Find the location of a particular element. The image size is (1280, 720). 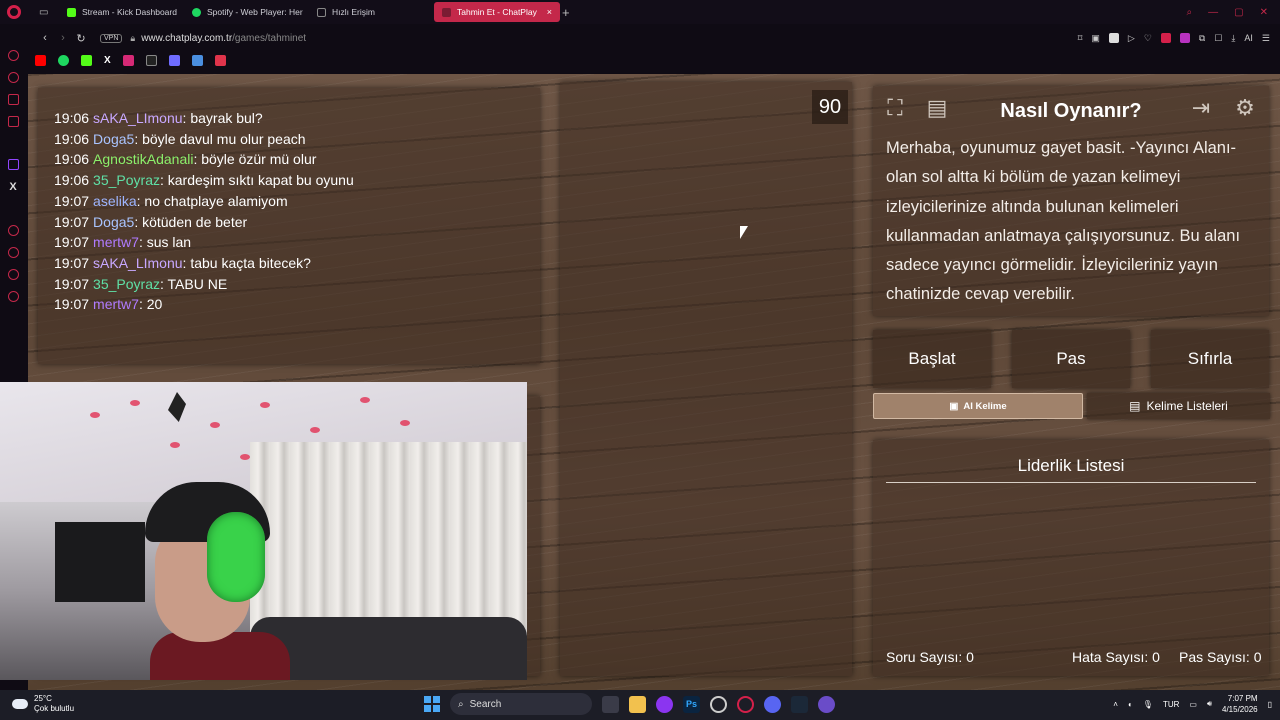

forward-icon: › is located at coordinates (63, 38).